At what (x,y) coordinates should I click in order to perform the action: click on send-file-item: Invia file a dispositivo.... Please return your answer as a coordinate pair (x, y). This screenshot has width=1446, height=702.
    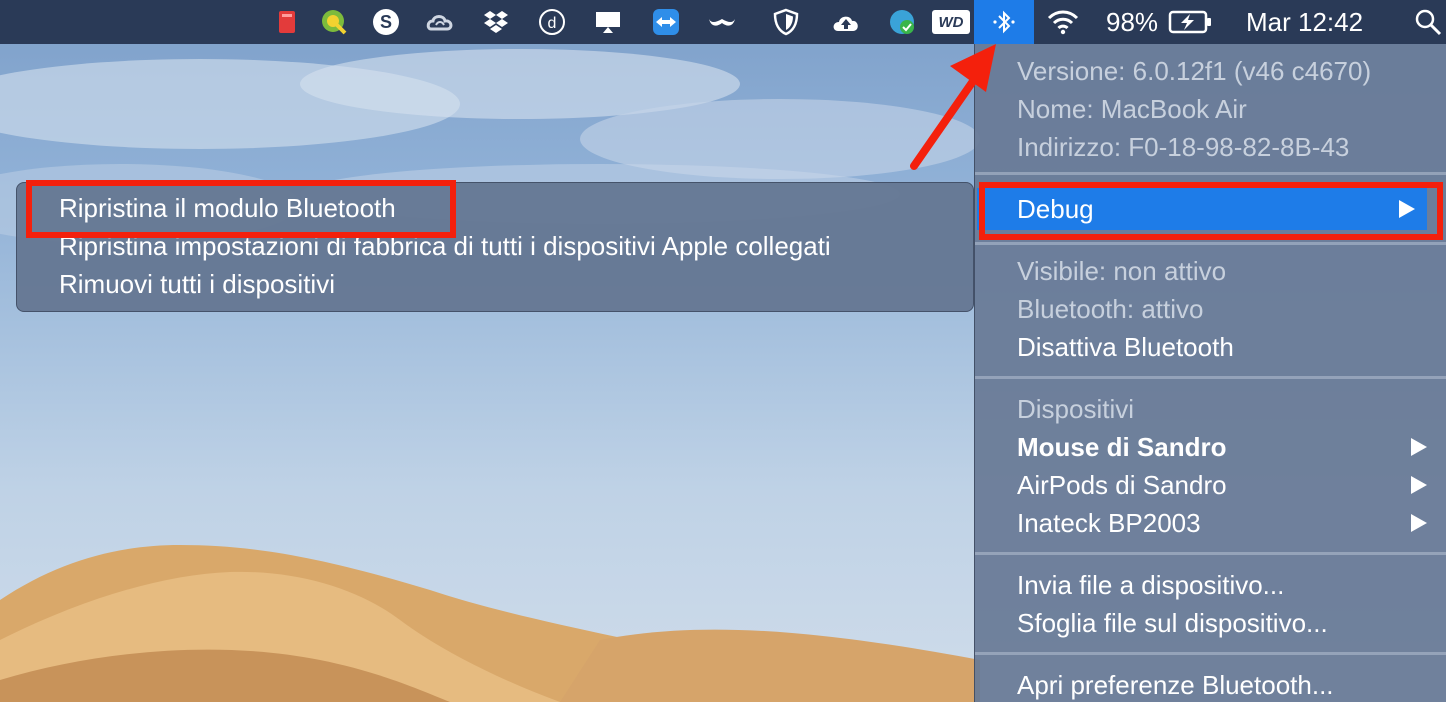
    Looking at the image, I should click on (1150, 585).